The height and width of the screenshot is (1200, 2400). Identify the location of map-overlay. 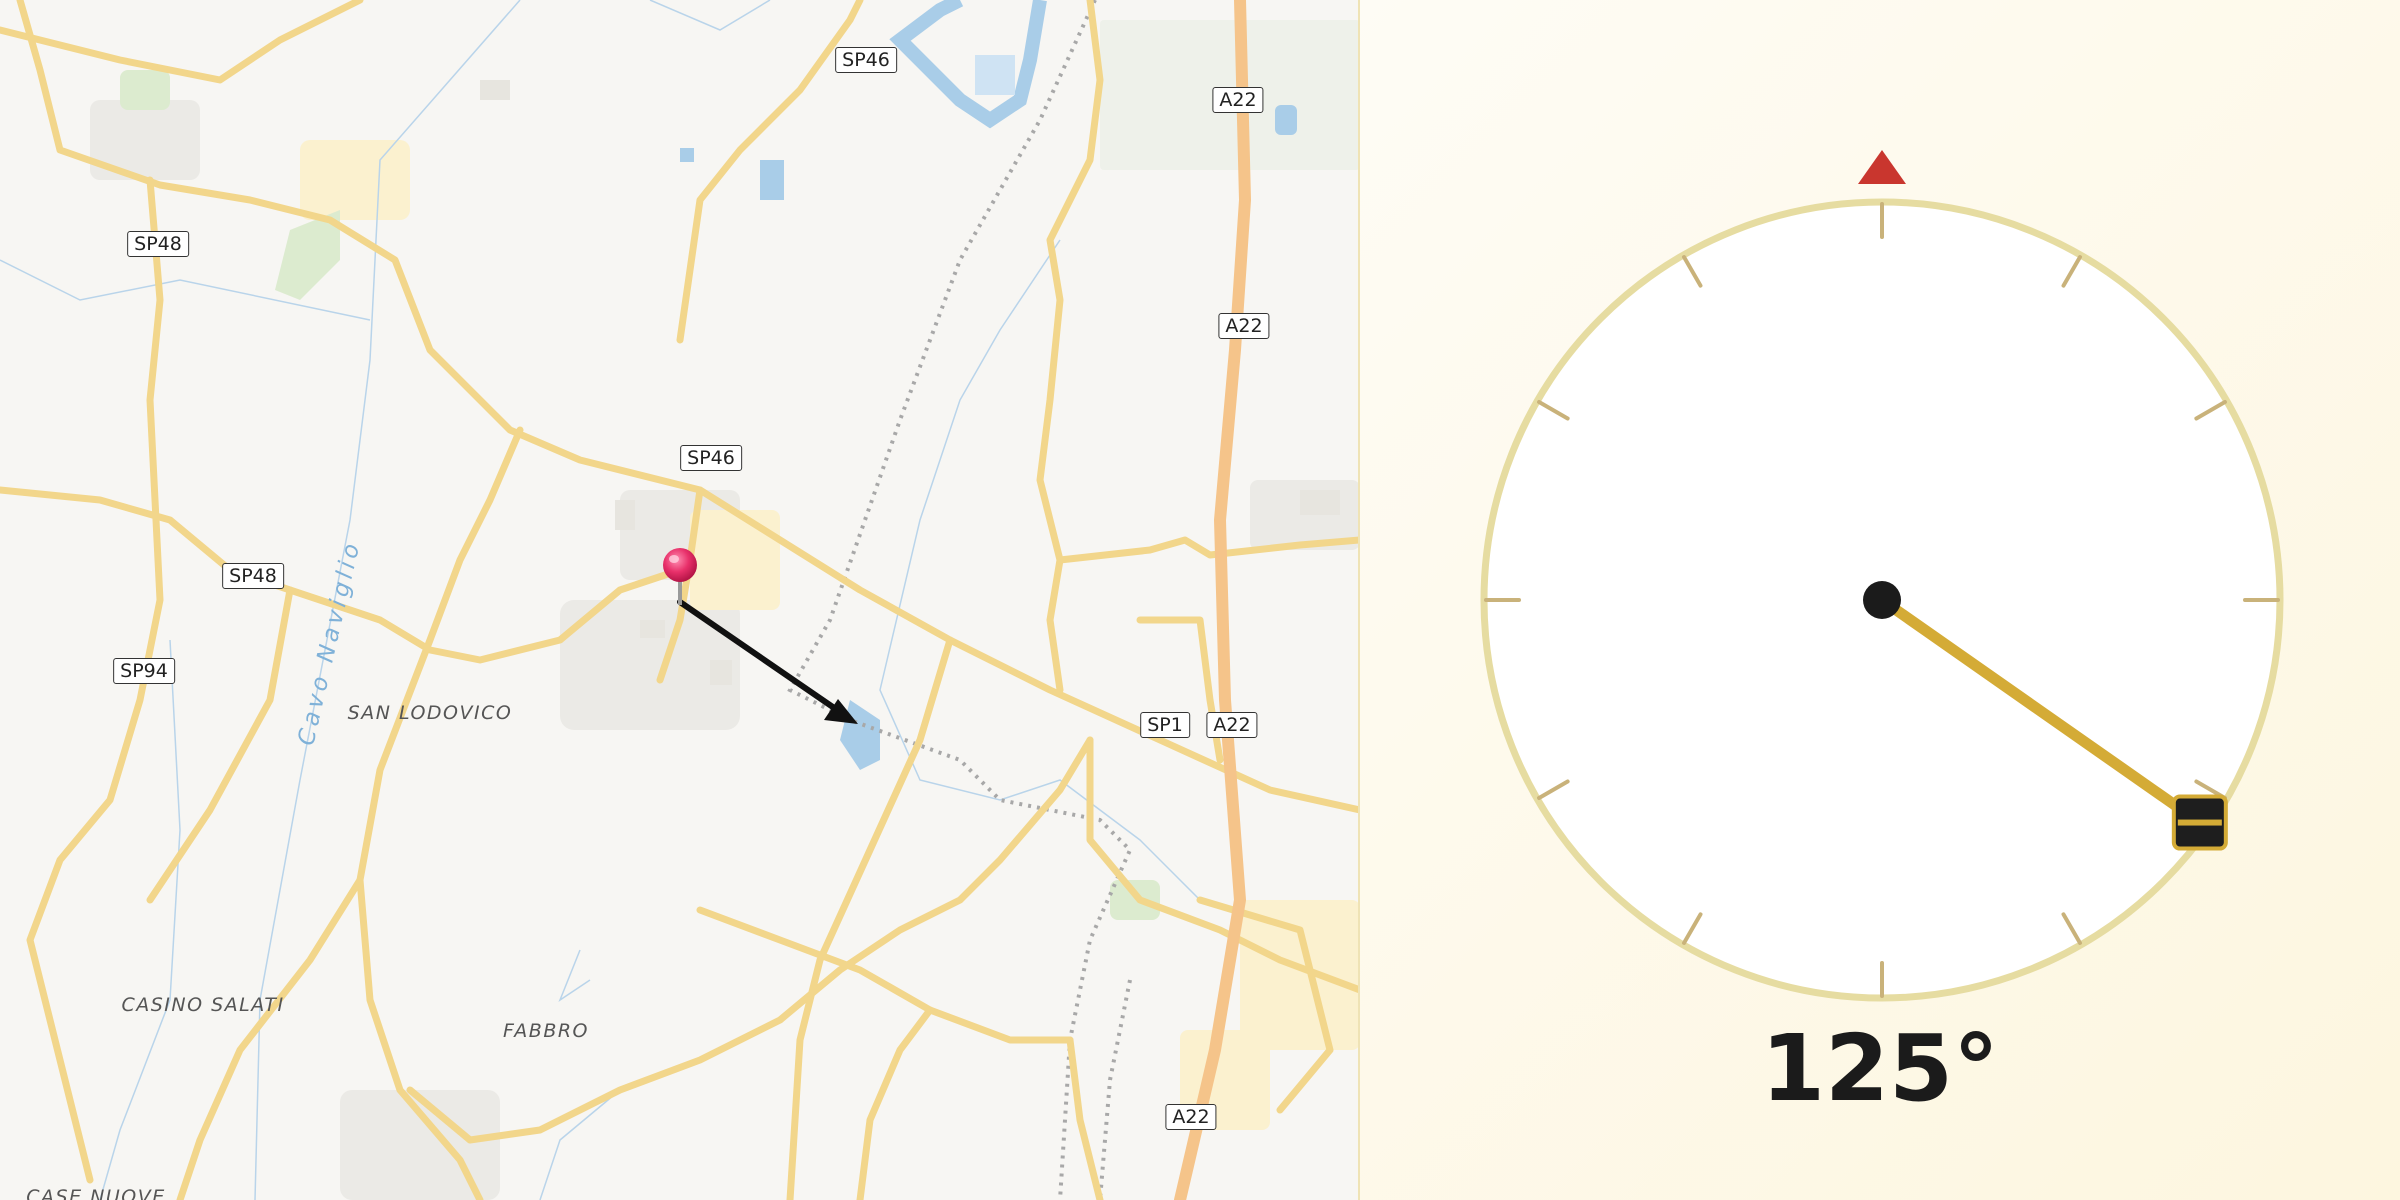
(760, 636).